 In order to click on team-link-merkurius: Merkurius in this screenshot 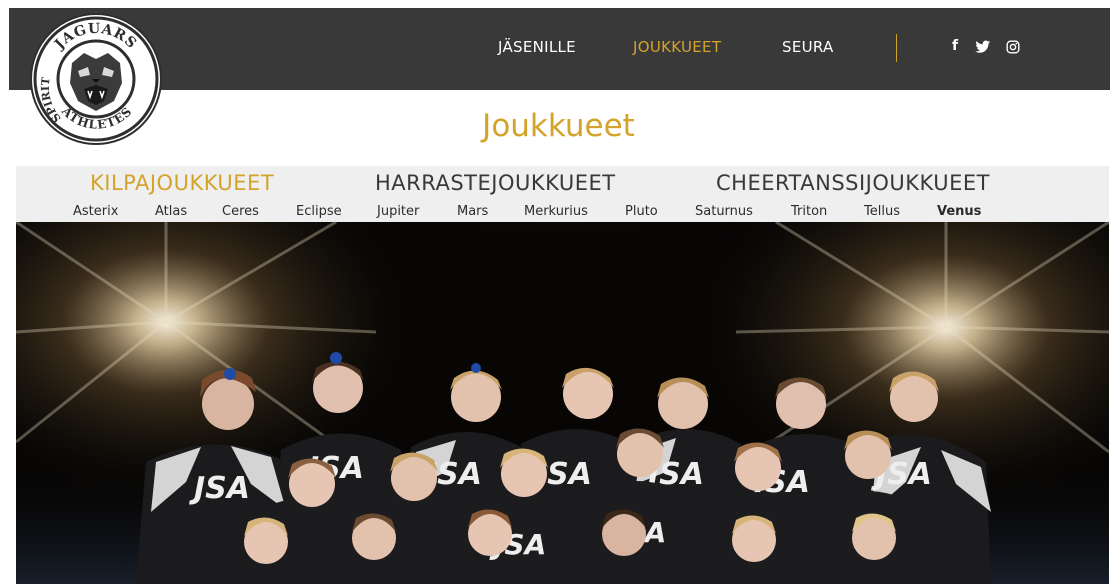, I will do `click(556, 211)`.